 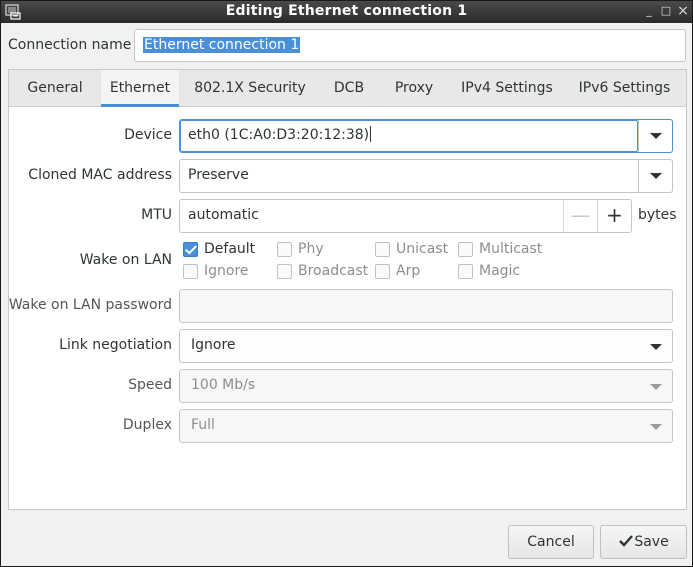 What do you see at coordinates (408, 271) in the screenshot?
I see `wol-arp-label: Arp` at bounding box center [408, 271].